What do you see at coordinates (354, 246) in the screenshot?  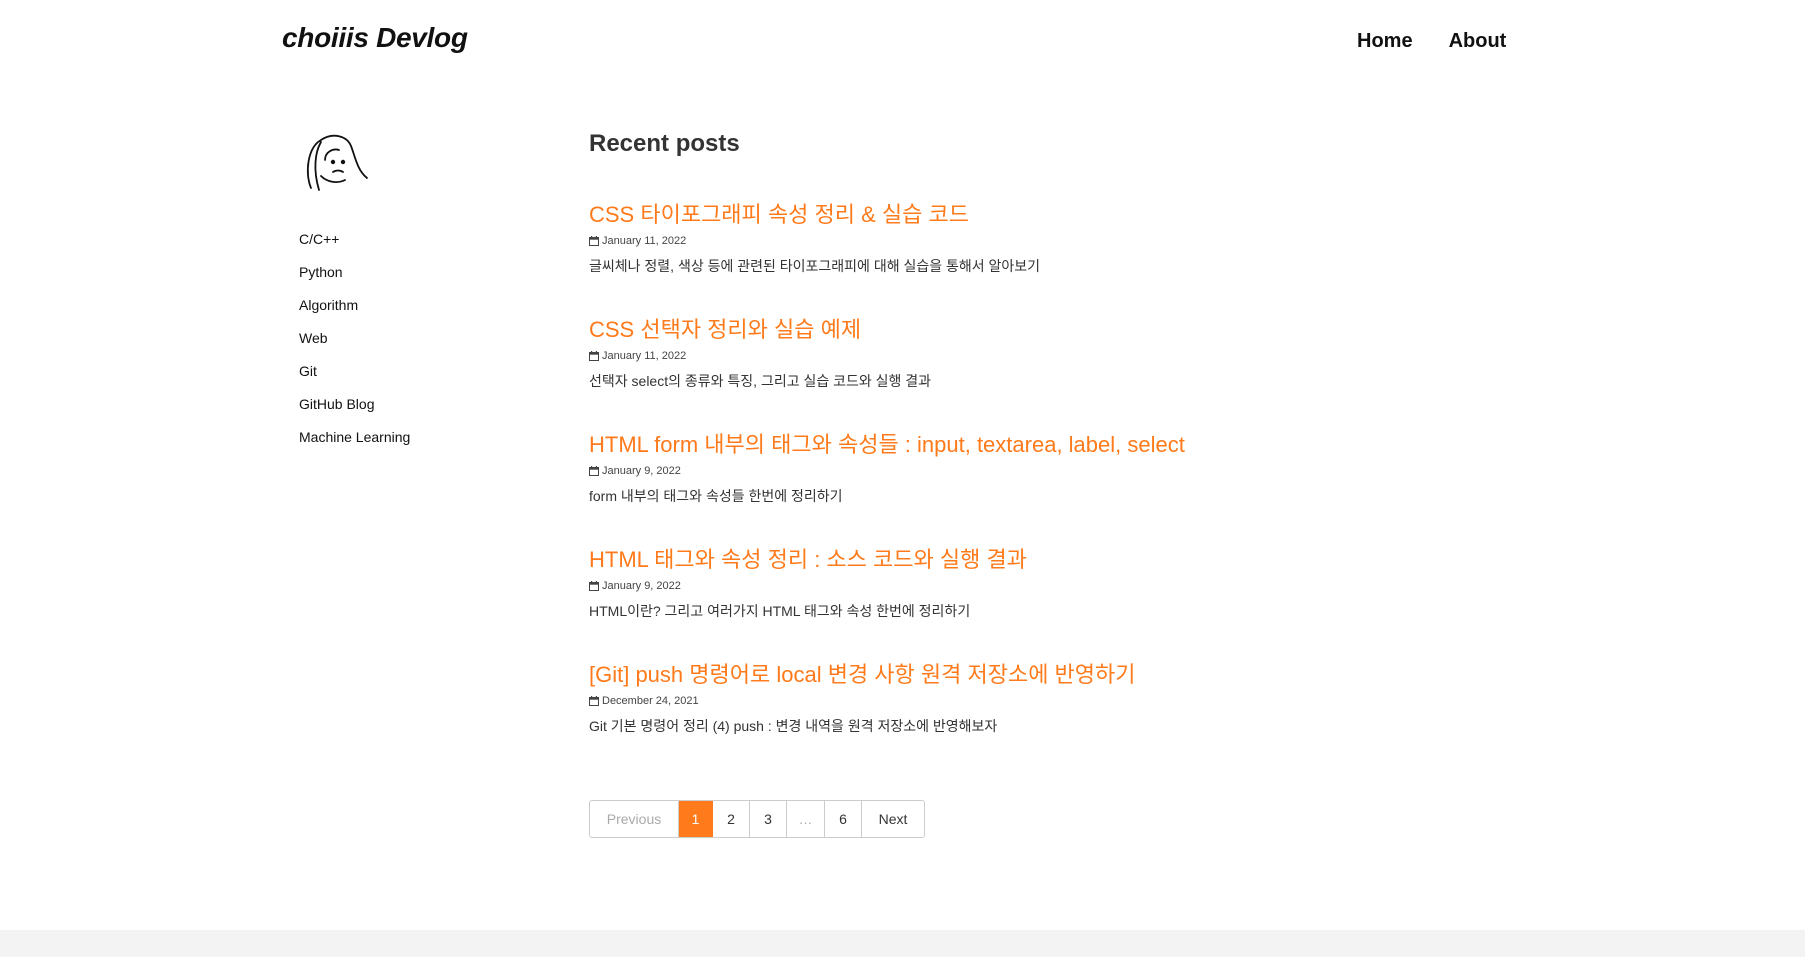 I see `category-cpp: C/C++` at bounding box center [354, 246].